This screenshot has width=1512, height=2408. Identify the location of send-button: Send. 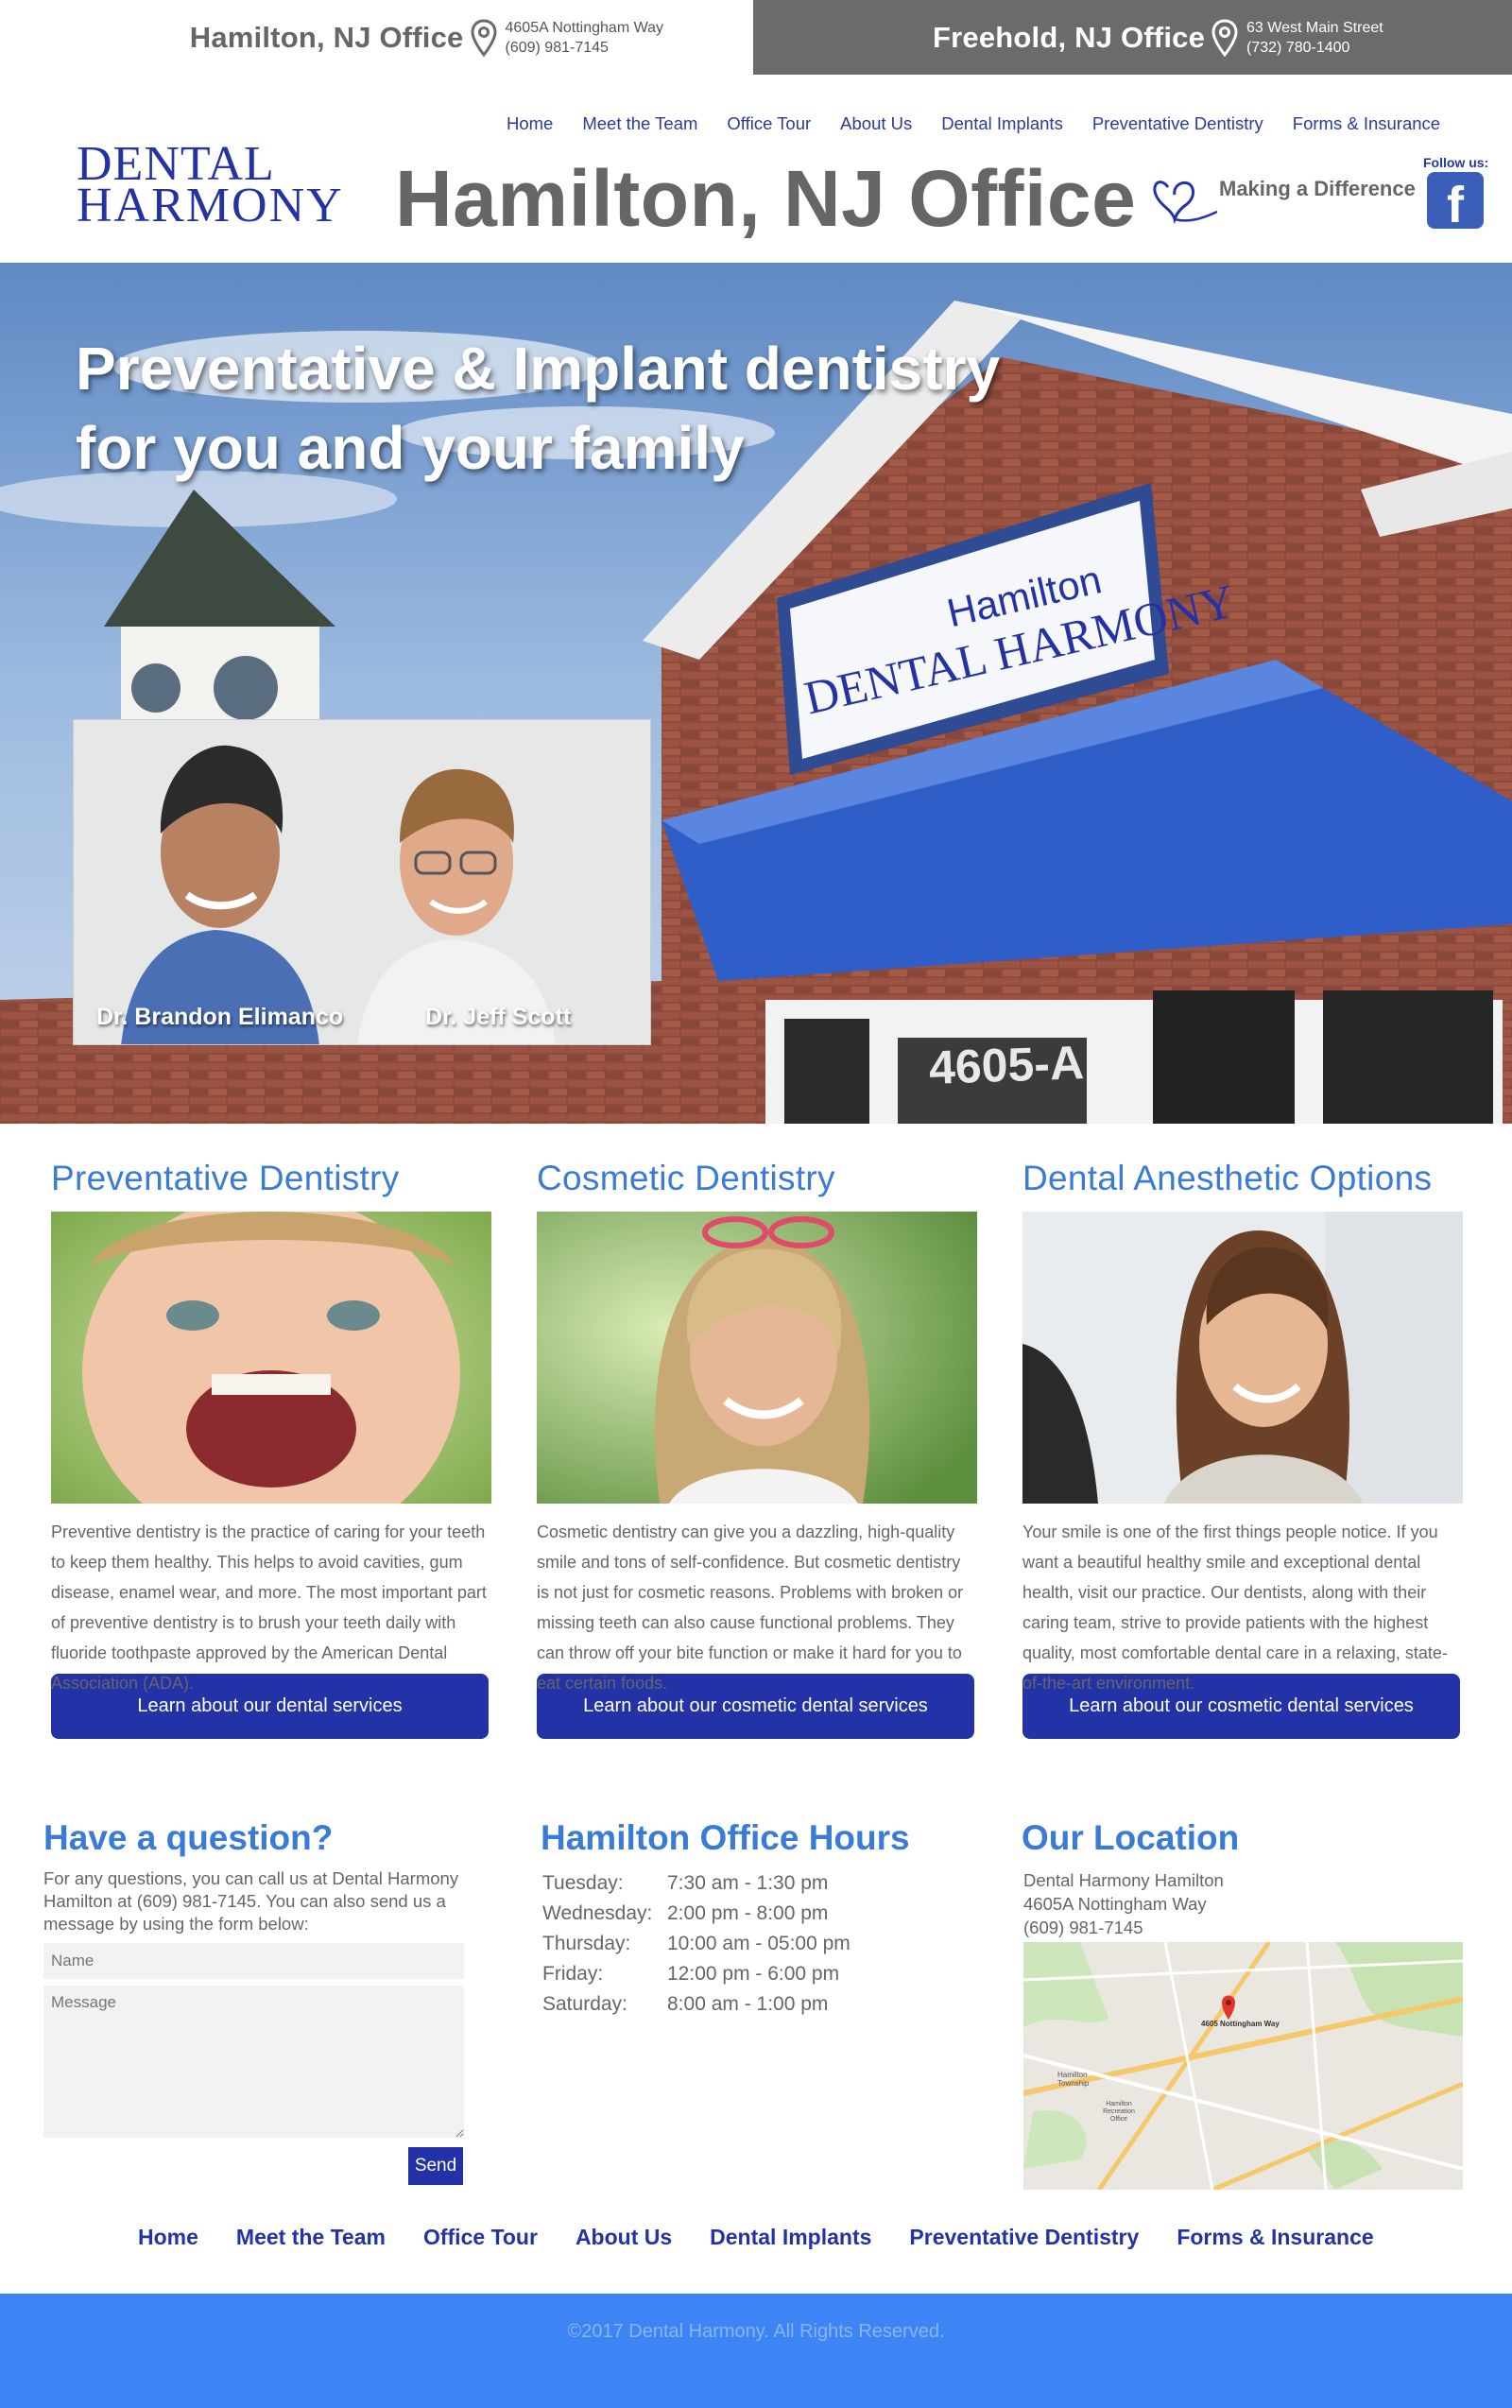
(435, 2166).